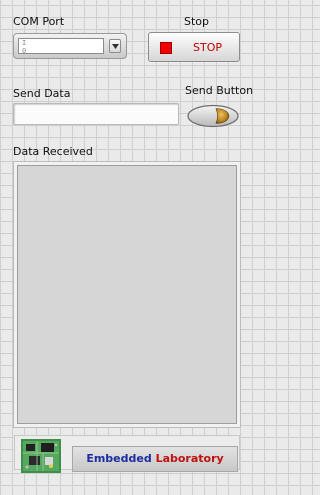 This screenshot has height=495, width=320. What do you see at coordinates (42, 93) in the screenshot?
I see `send-data-label: Send Data` at bounding box center [42, 93].